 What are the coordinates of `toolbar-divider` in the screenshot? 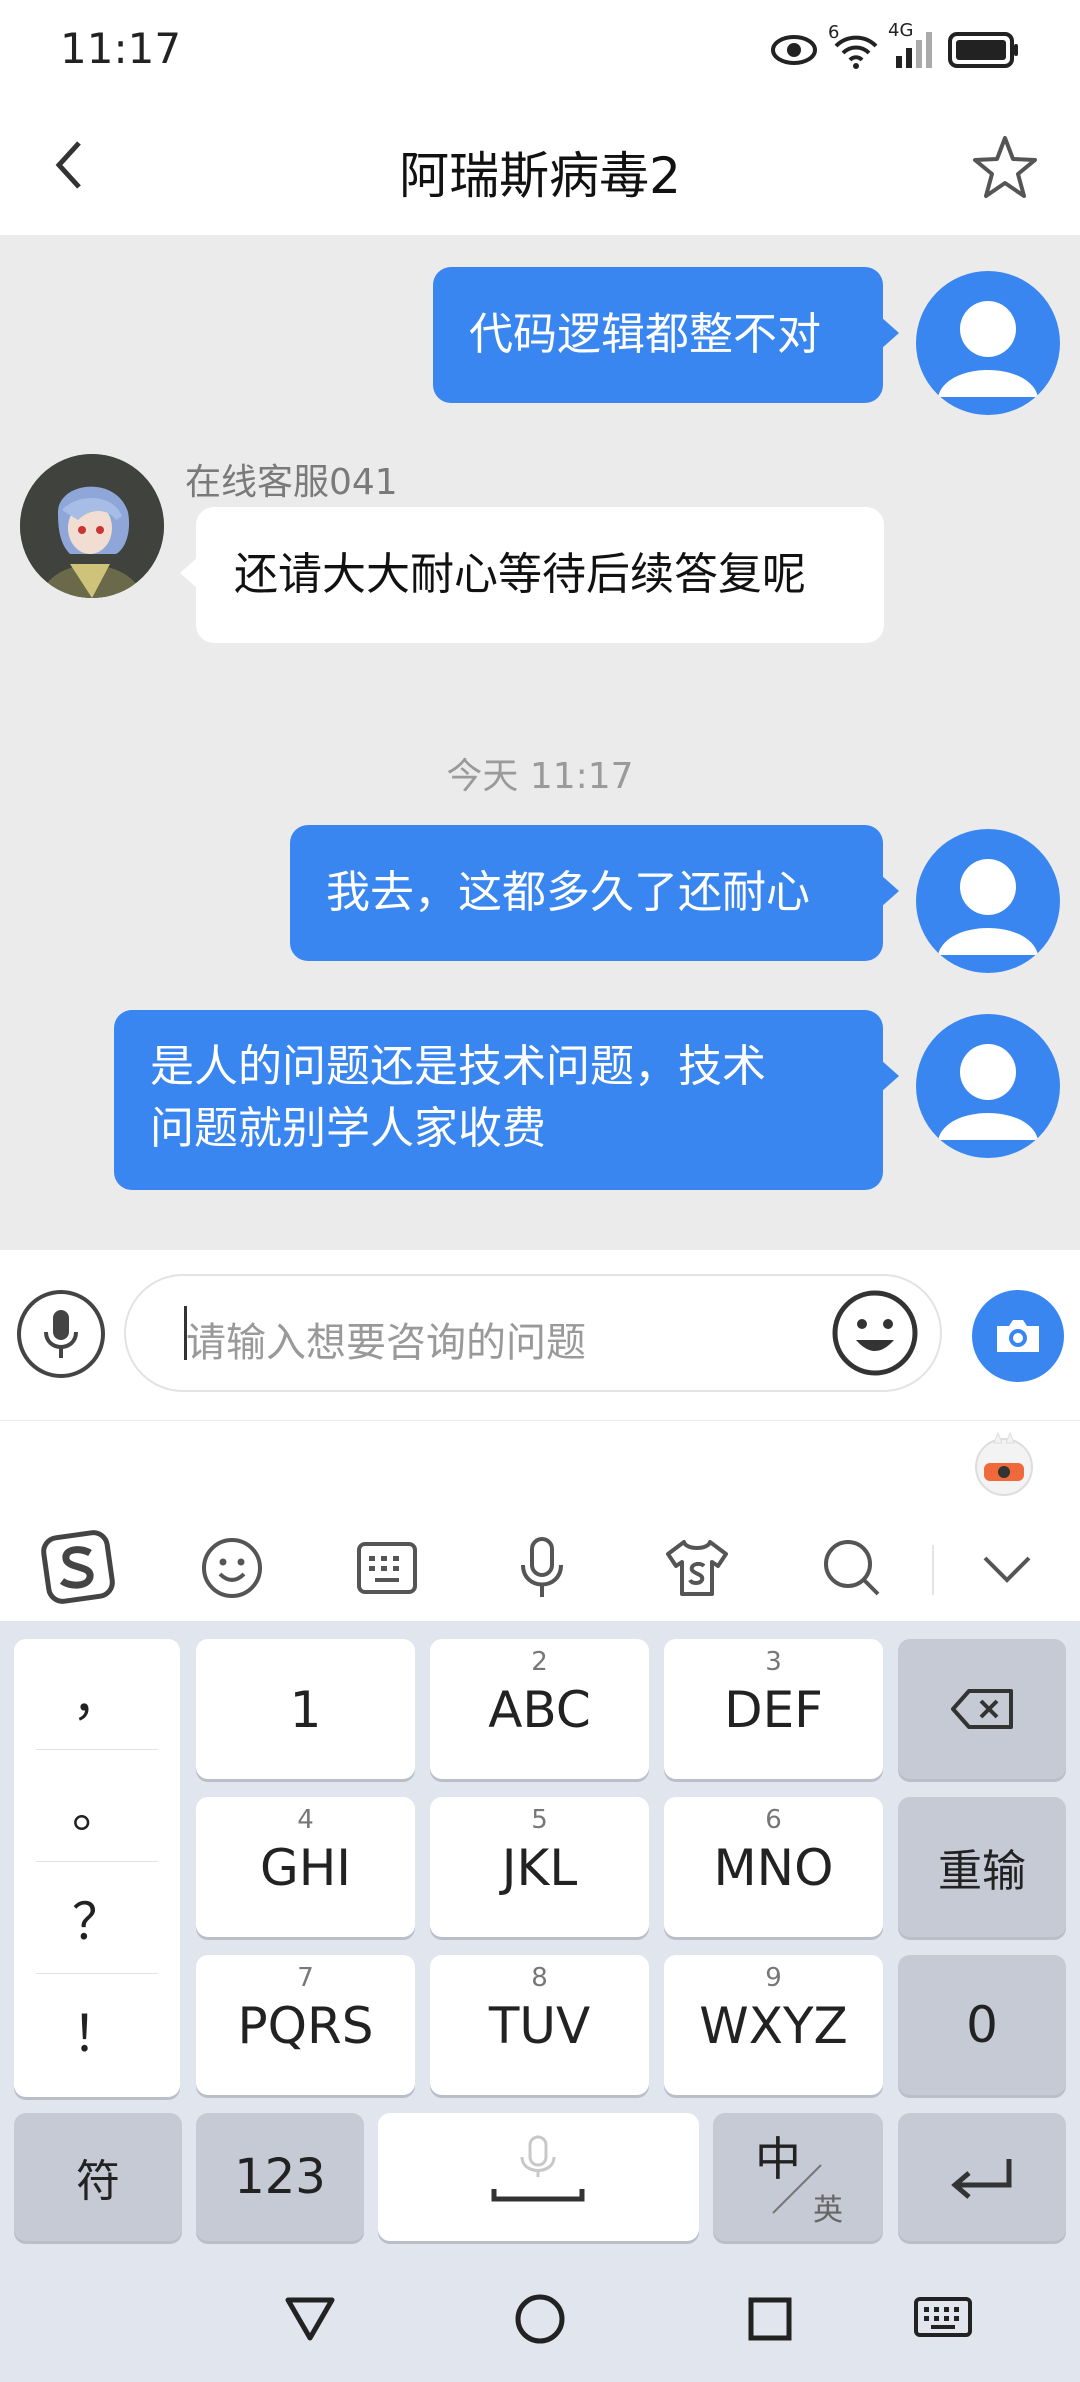 It's located at (933, 1570).